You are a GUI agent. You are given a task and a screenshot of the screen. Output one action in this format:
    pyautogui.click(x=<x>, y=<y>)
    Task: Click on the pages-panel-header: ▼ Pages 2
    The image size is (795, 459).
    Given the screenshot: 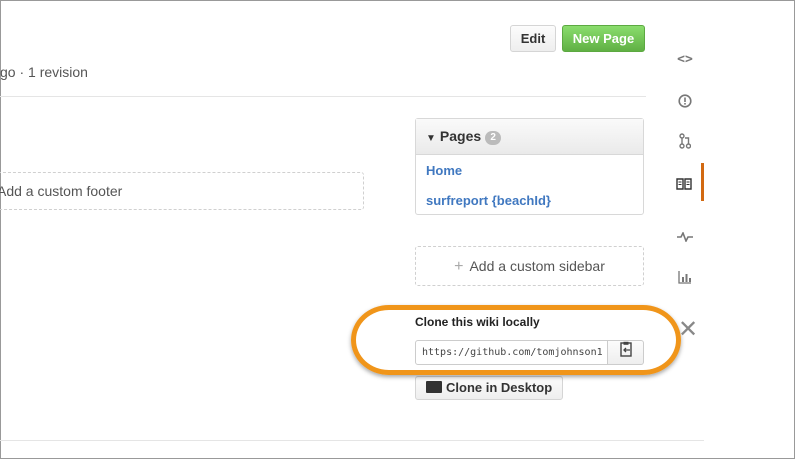 What is the action you would take?
    pyautogui.click(x=529, y=137)
    